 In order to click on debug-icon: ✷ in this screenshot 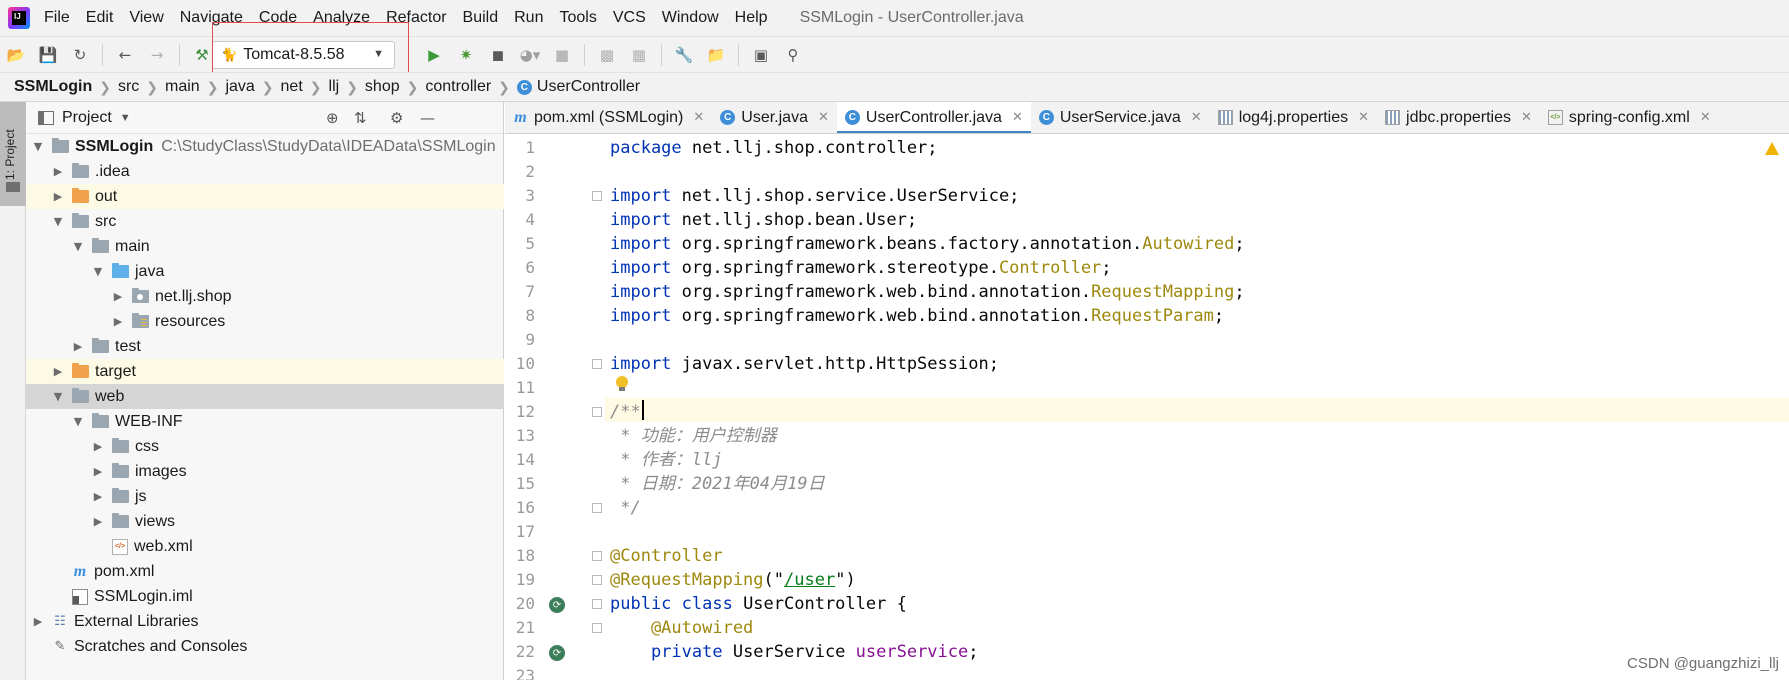, I will do `click(466, 55)`.